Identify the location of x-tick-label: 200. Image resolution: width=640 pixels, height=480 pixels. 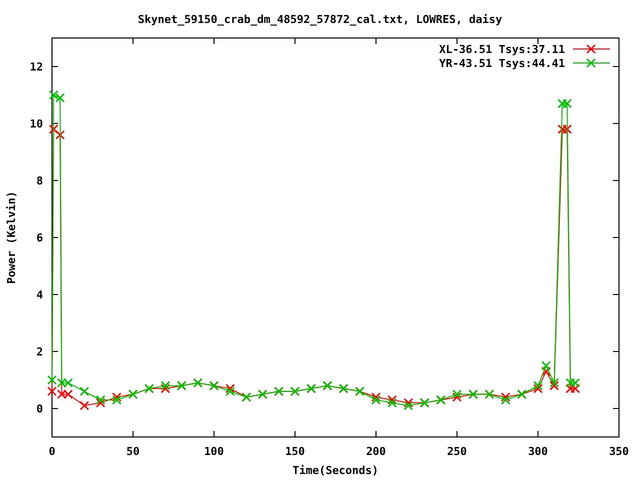
(376, 451).